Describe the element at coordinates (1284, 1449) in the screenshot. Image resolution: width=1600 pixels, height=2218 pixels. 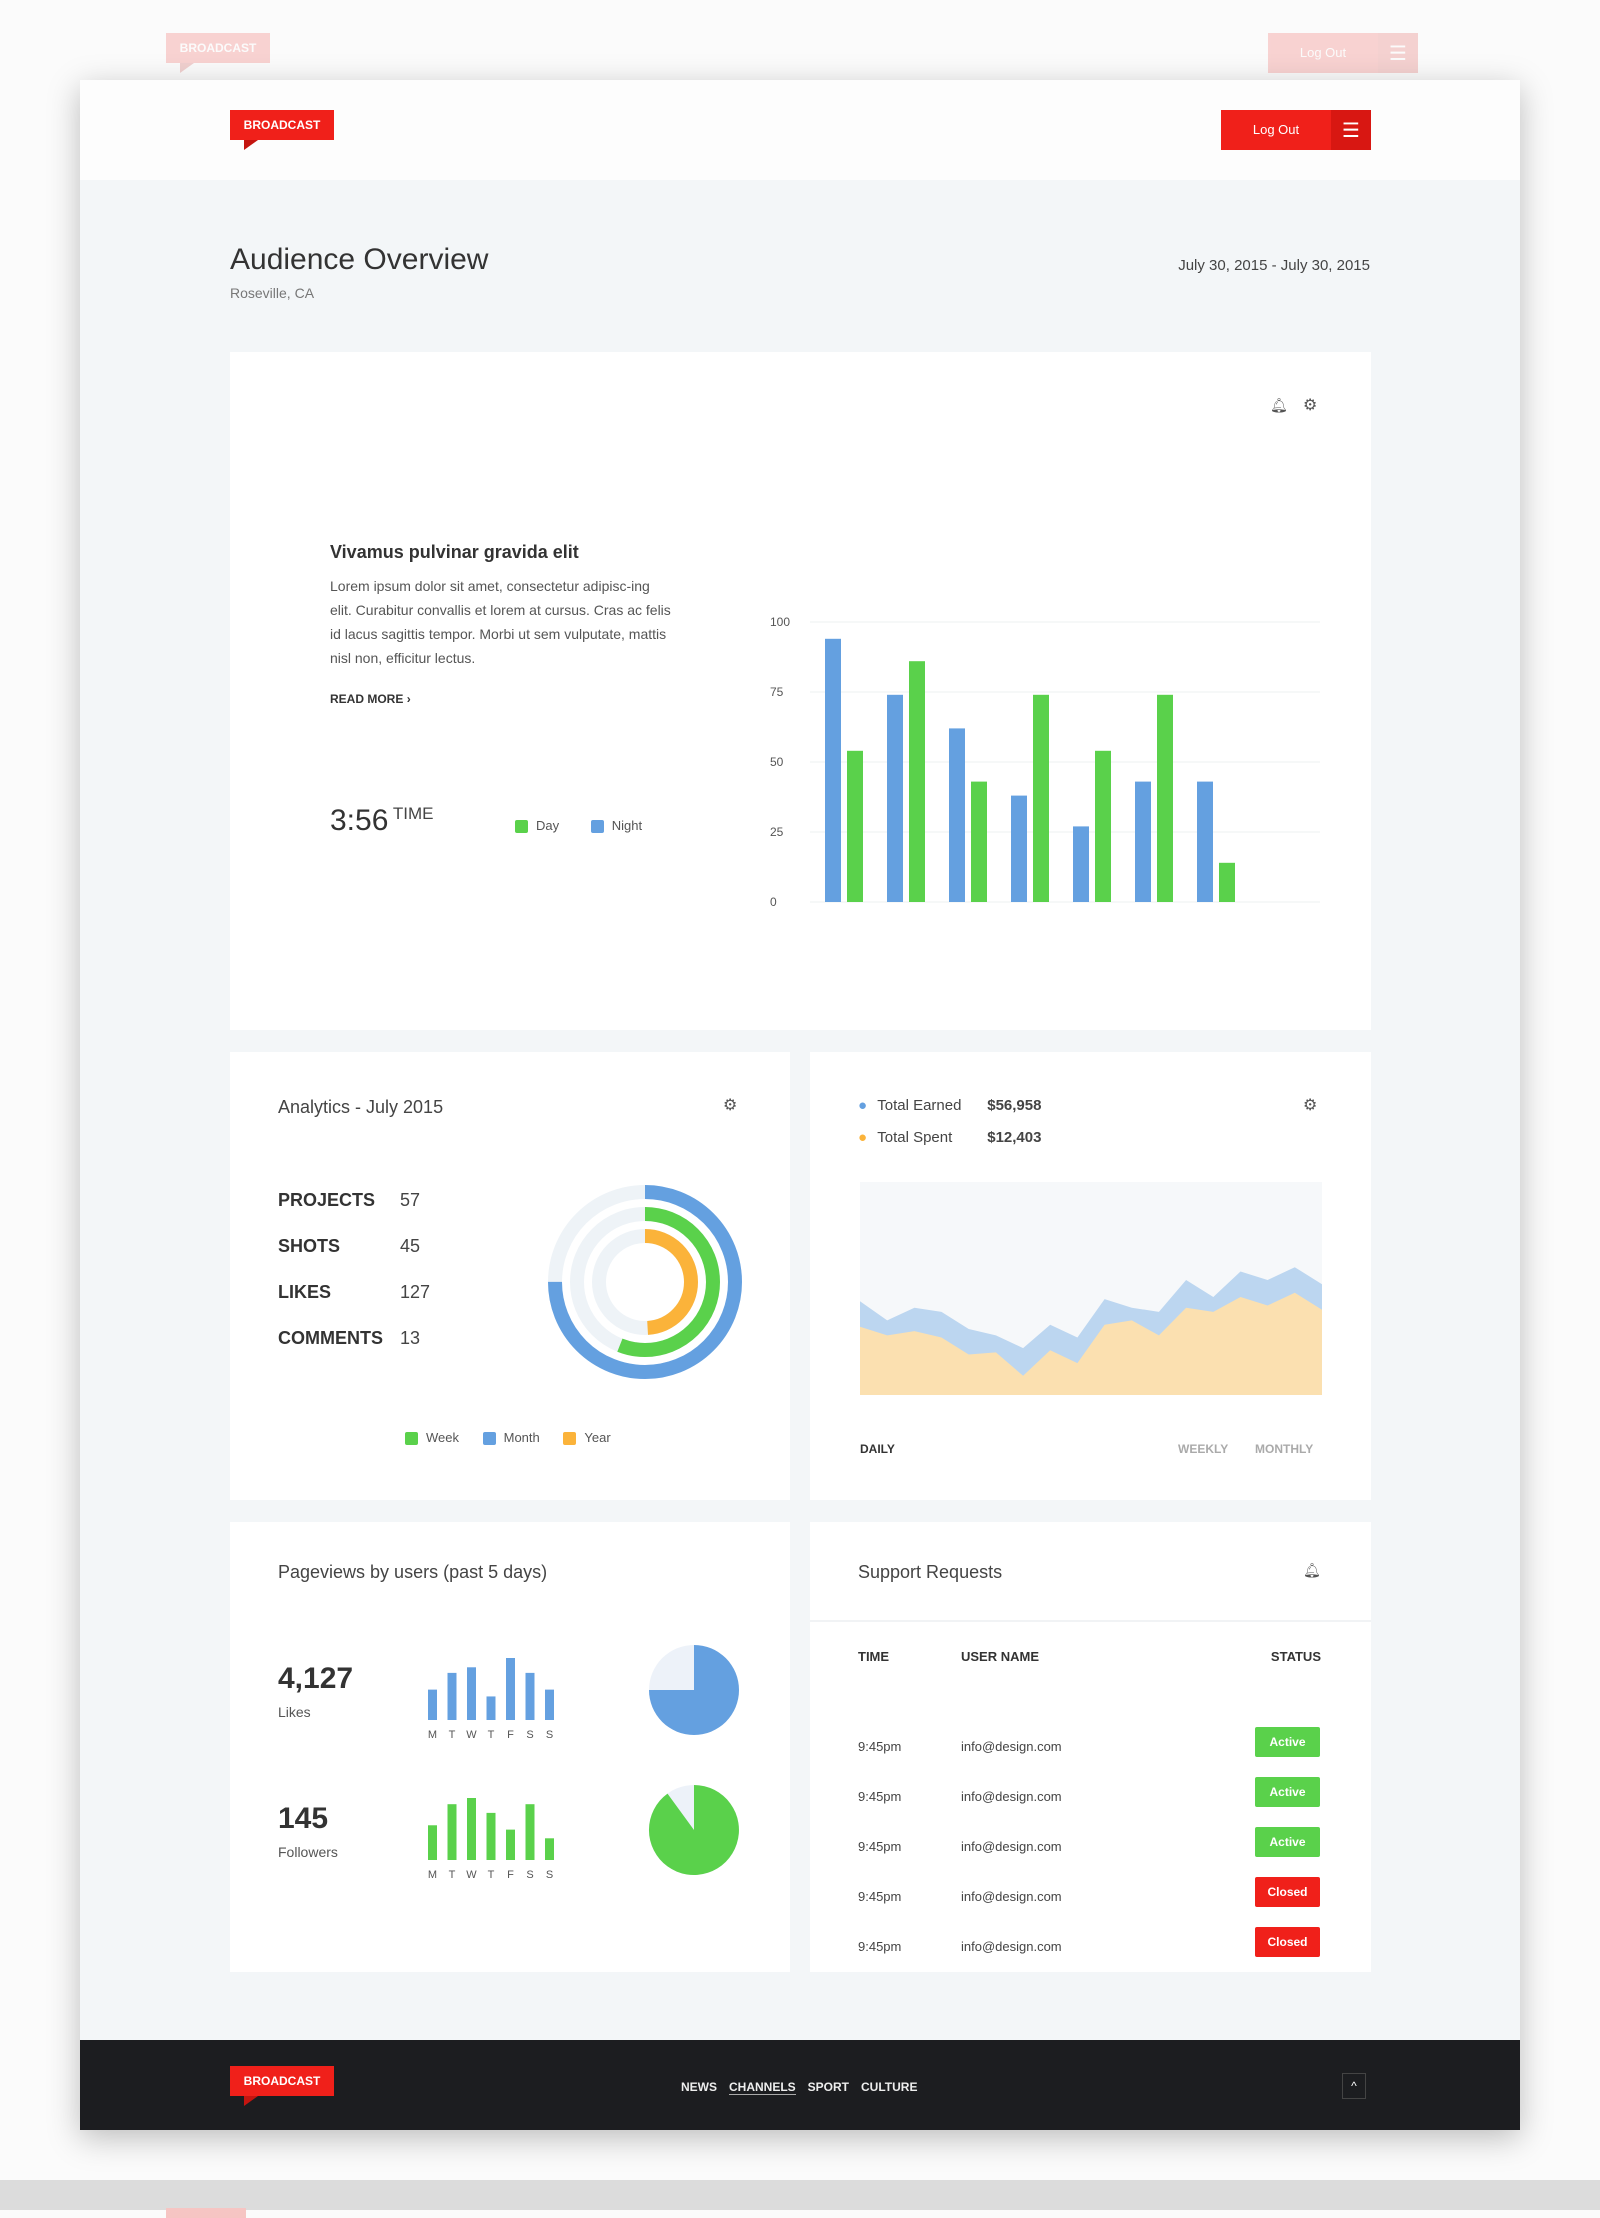
I see `tab-monthly: MONTHLY` at that location.